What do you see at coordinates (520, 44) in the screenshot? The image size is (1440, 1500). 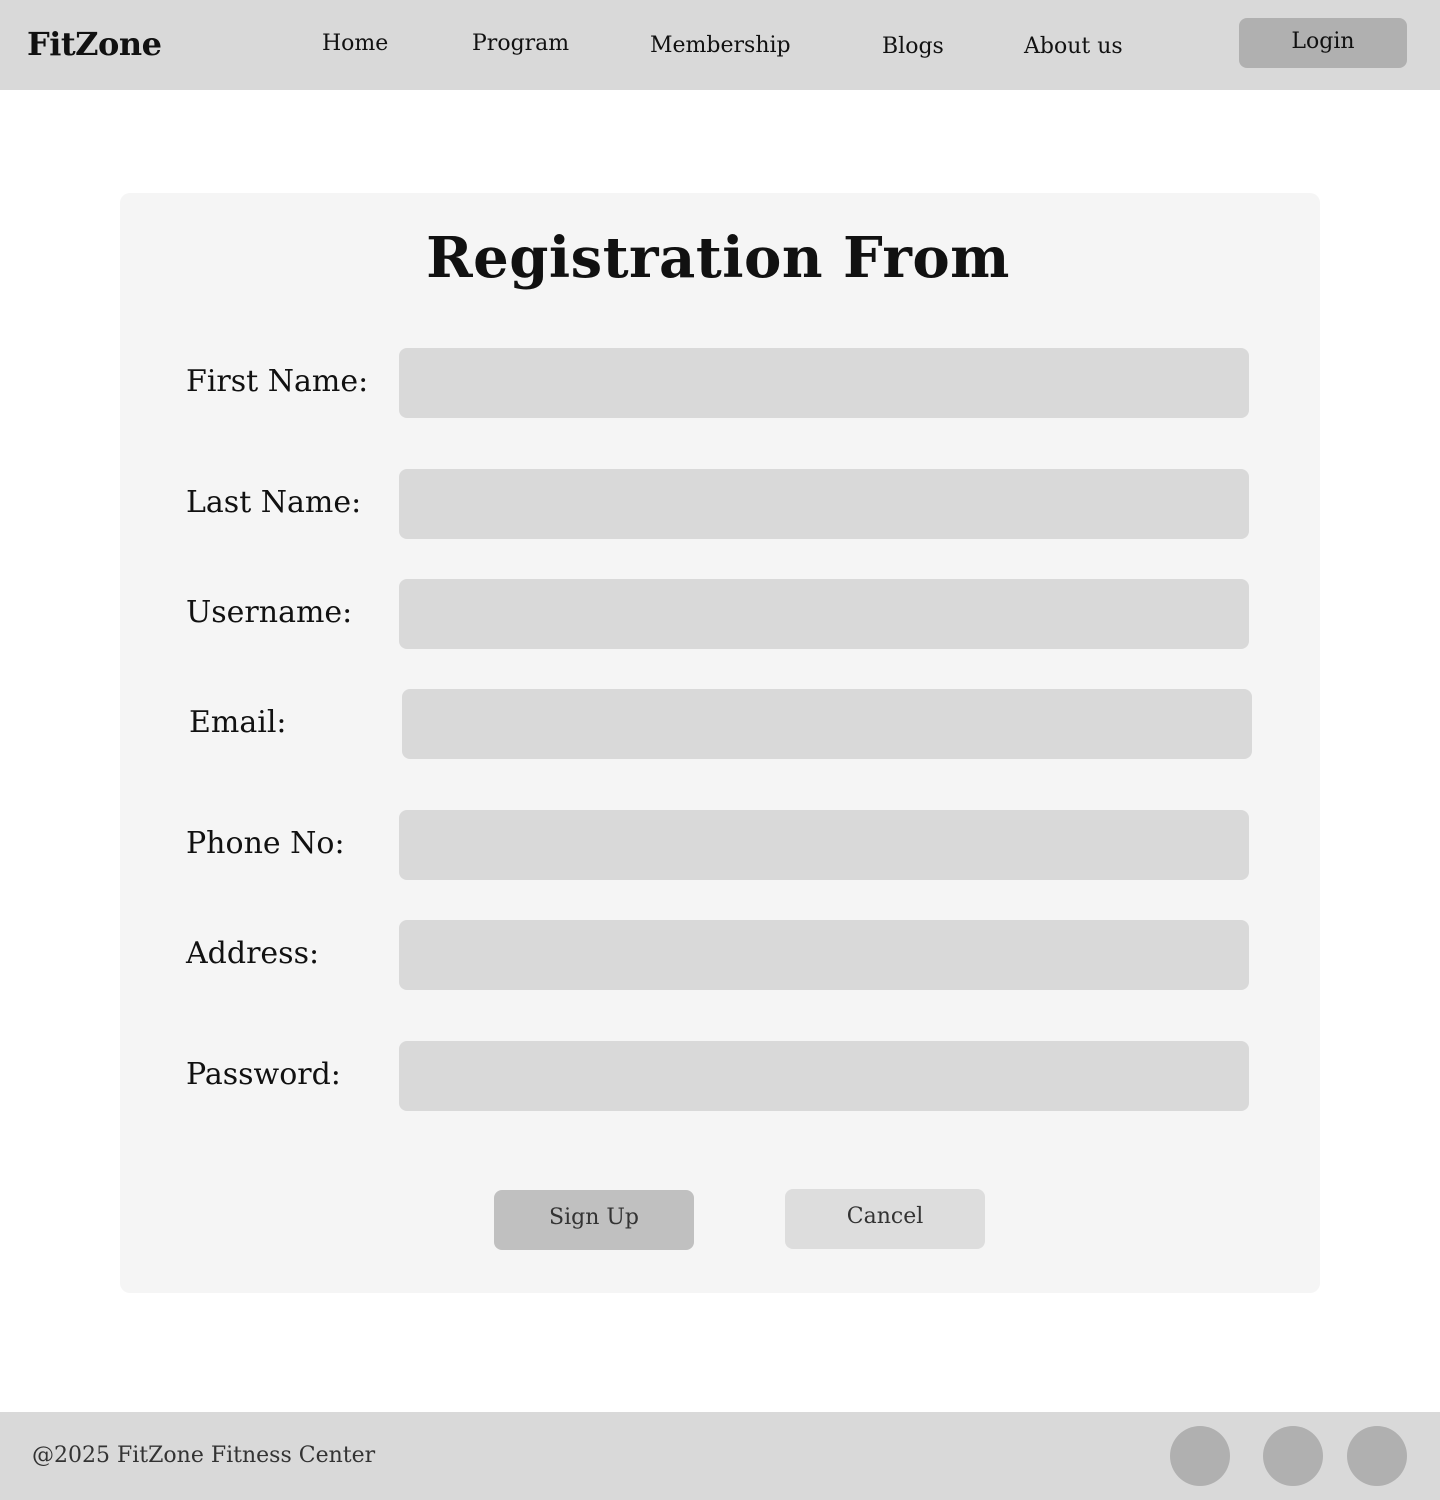 I see `nav-program-link: Program` at bounding box center [520, 44].